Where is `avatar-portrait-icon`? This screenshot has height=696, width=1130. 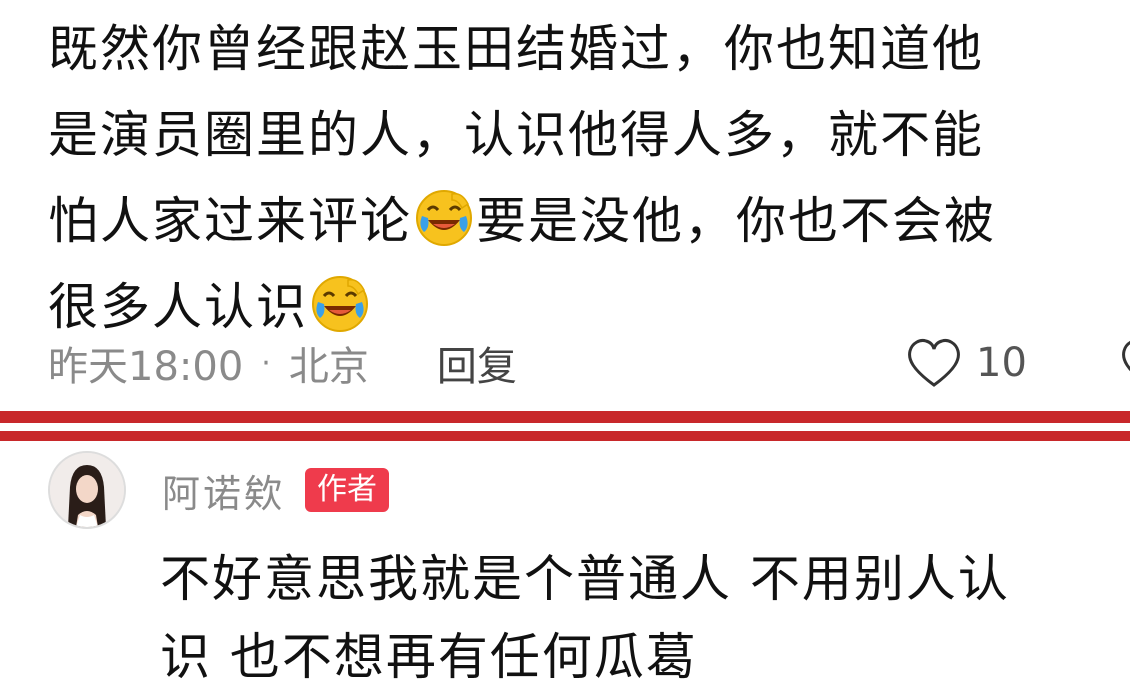
avatar-portrait-icon is located at coordinates (87, 490).